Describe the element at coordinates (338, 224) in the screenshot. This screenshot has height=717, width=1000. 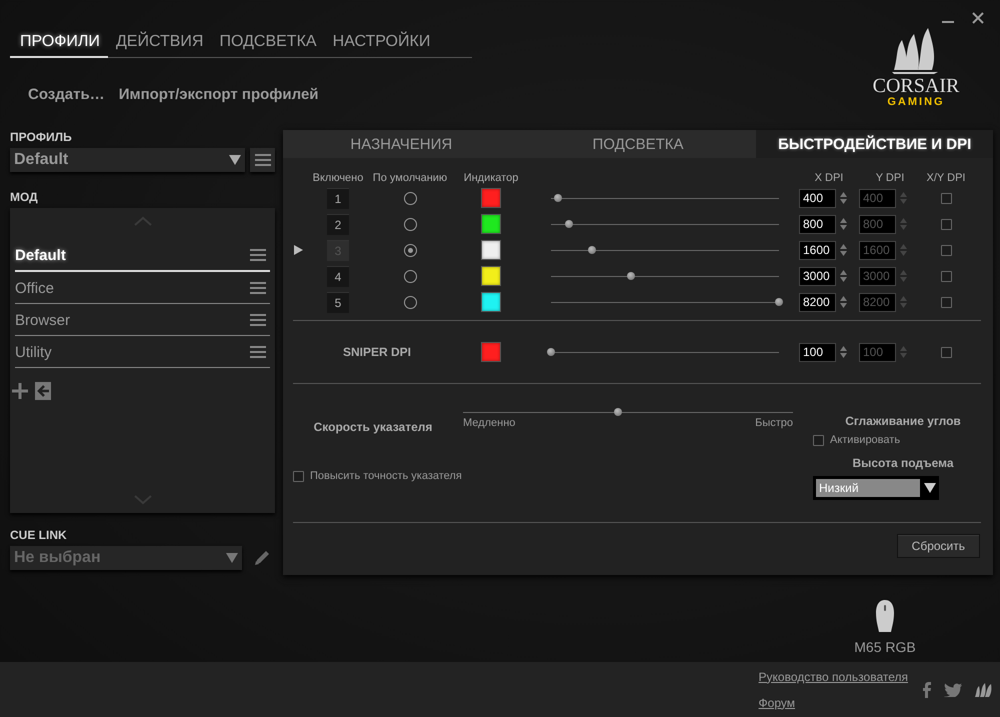
I see `stage-number-button: 2` at that location.